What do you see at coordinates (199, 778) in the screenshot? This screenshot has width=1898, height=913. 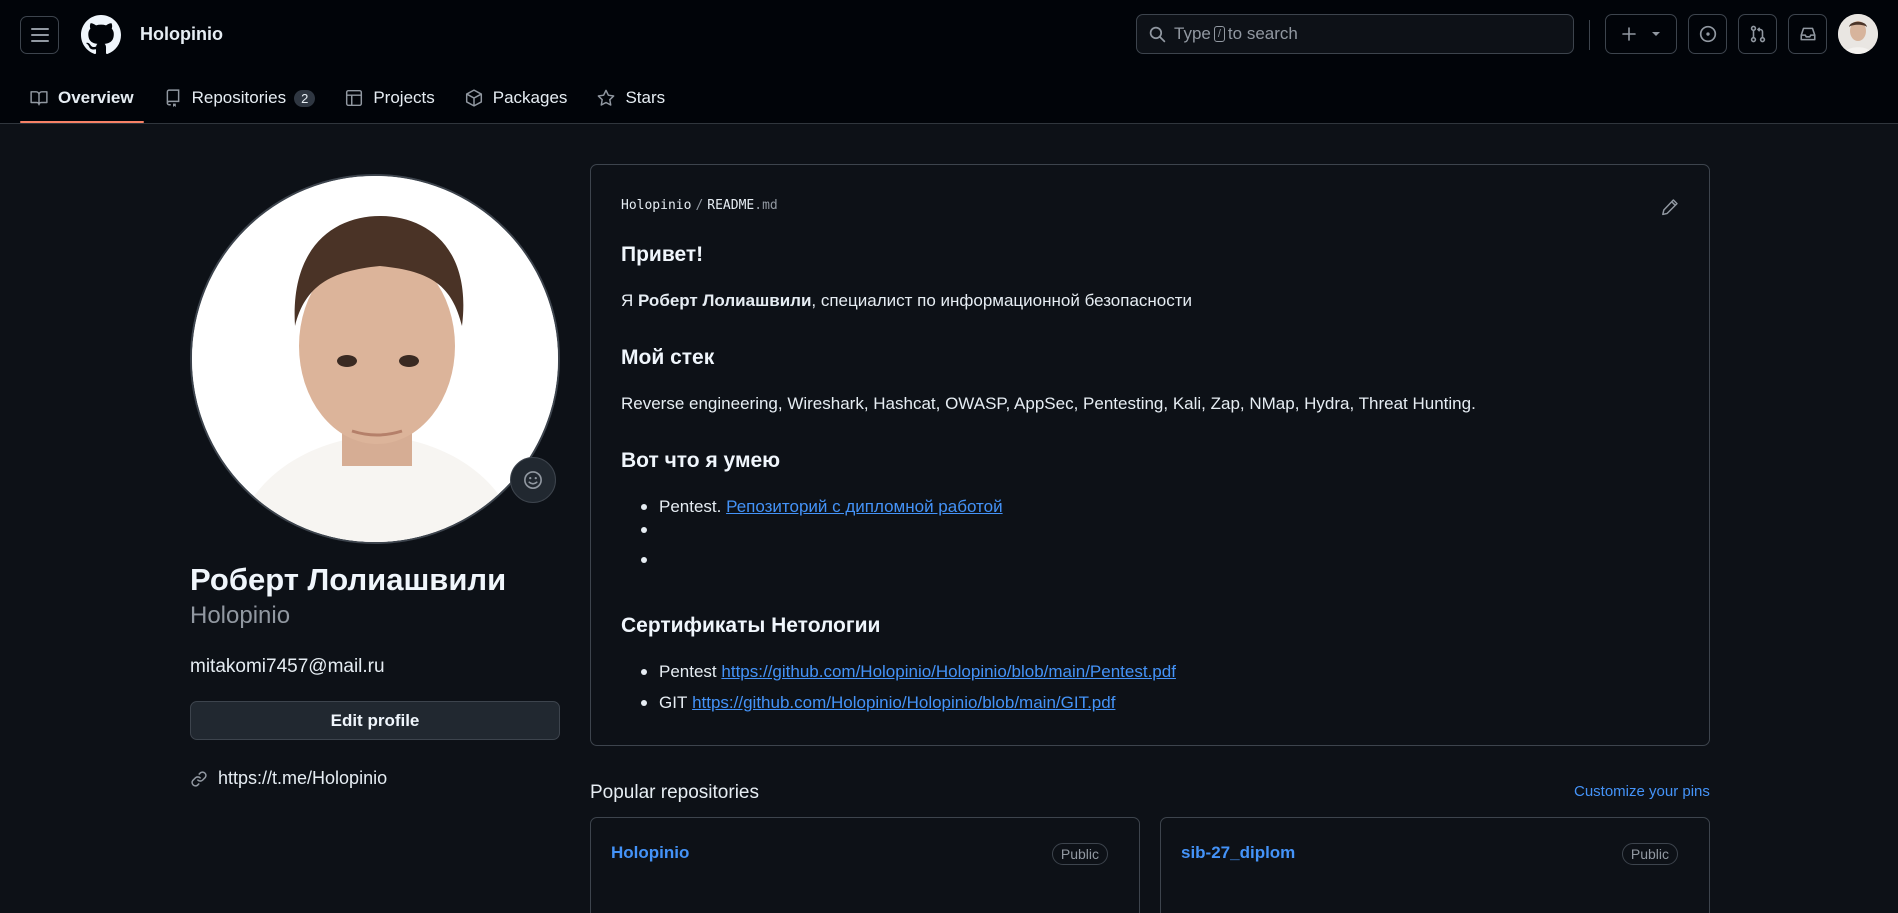 I see `link-icon` at bounding box center [199, 778].